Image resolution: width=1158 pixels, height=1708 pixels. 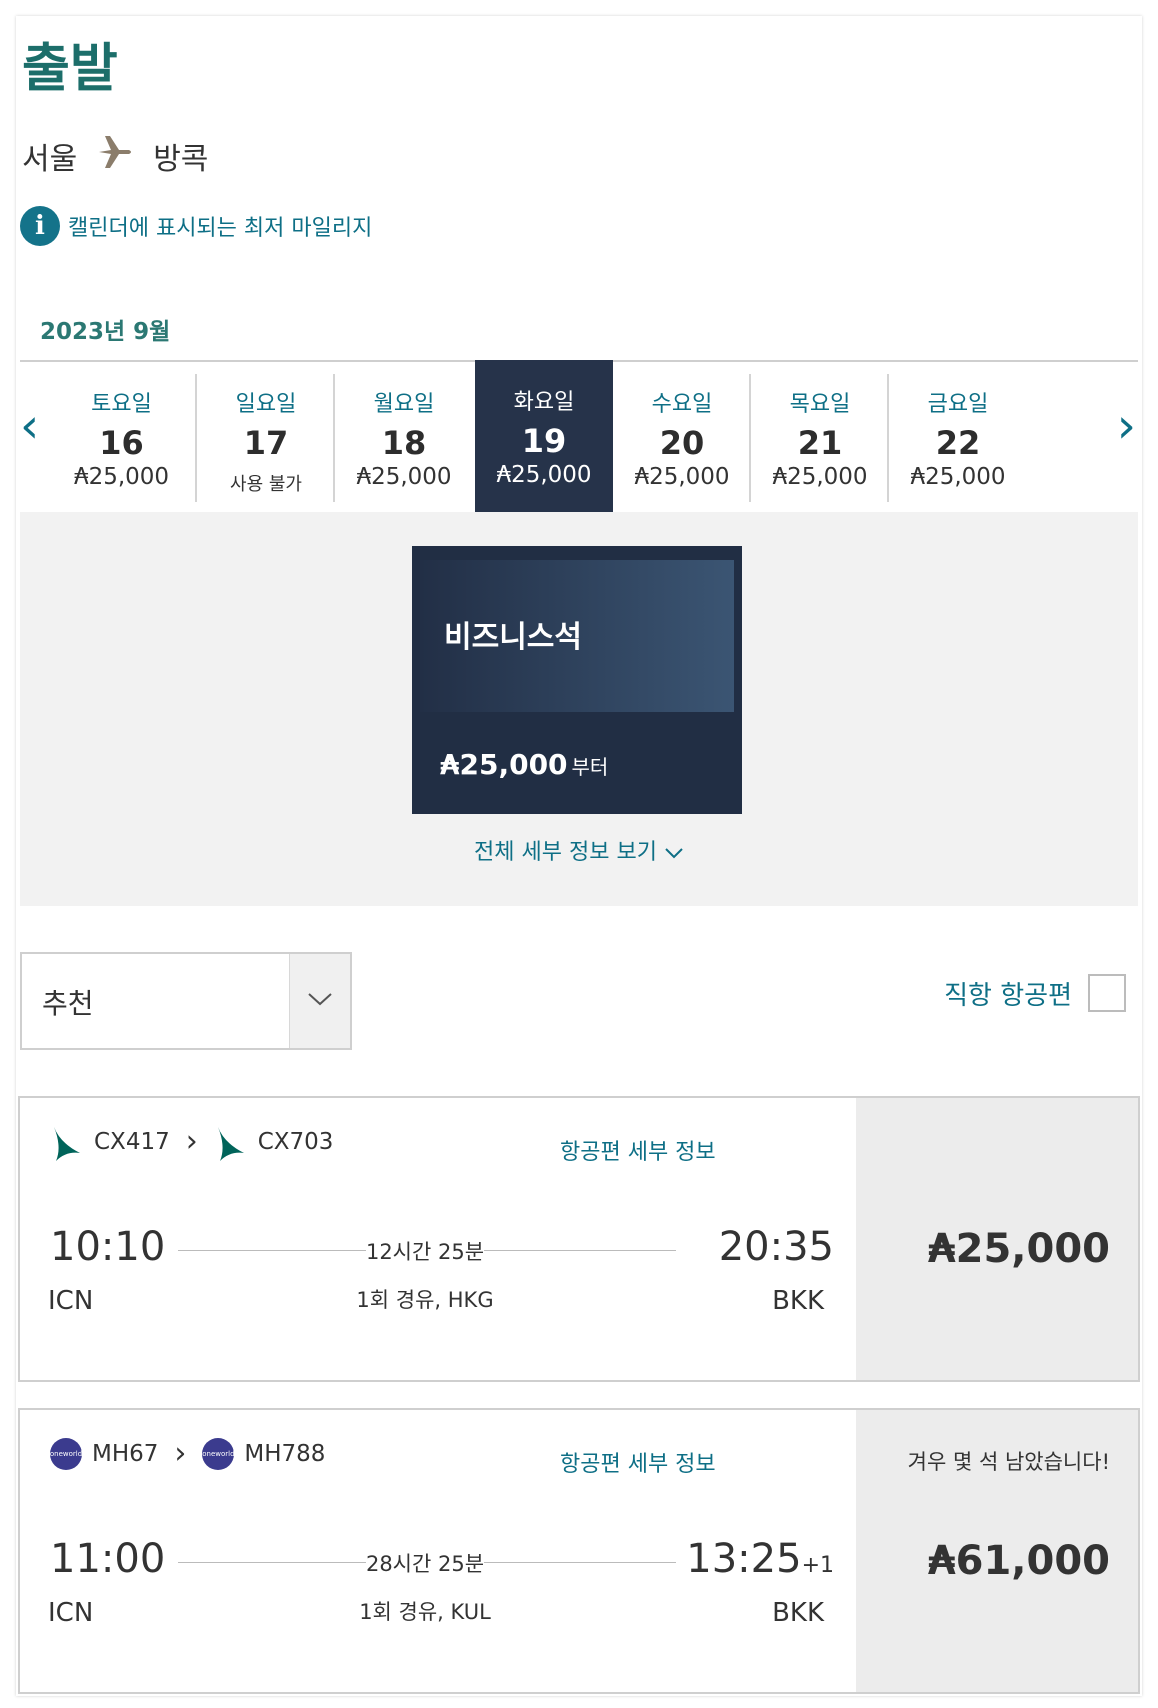 I want to click on airplane-icon, so click(x=115, y=156).